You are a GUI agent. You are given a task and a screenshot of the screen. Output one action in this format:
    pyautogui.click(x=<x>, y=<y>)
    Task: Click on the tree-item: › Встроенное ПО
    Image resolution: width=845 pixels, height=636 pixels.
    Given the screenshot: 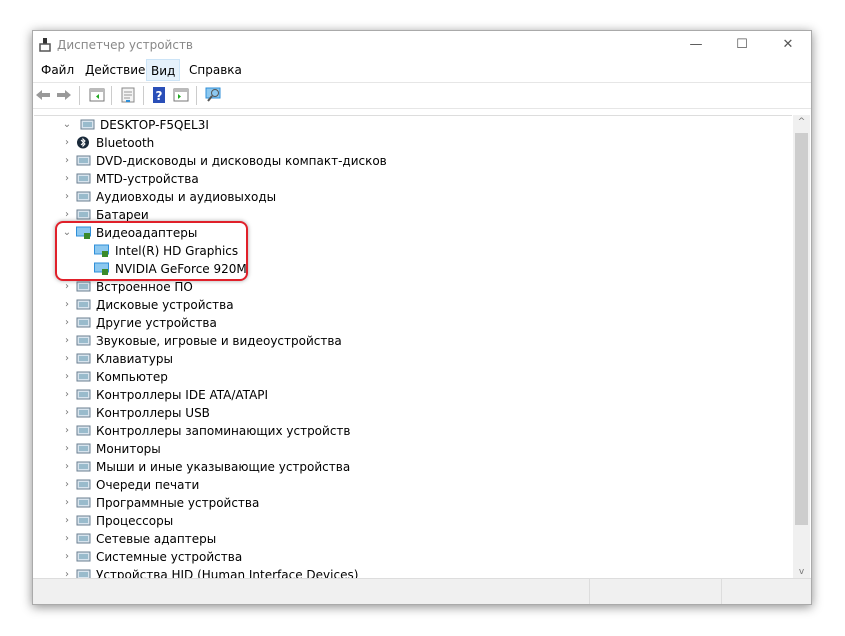 What is the action you would take?
    pyautogui.click(x=404, y=287)
    